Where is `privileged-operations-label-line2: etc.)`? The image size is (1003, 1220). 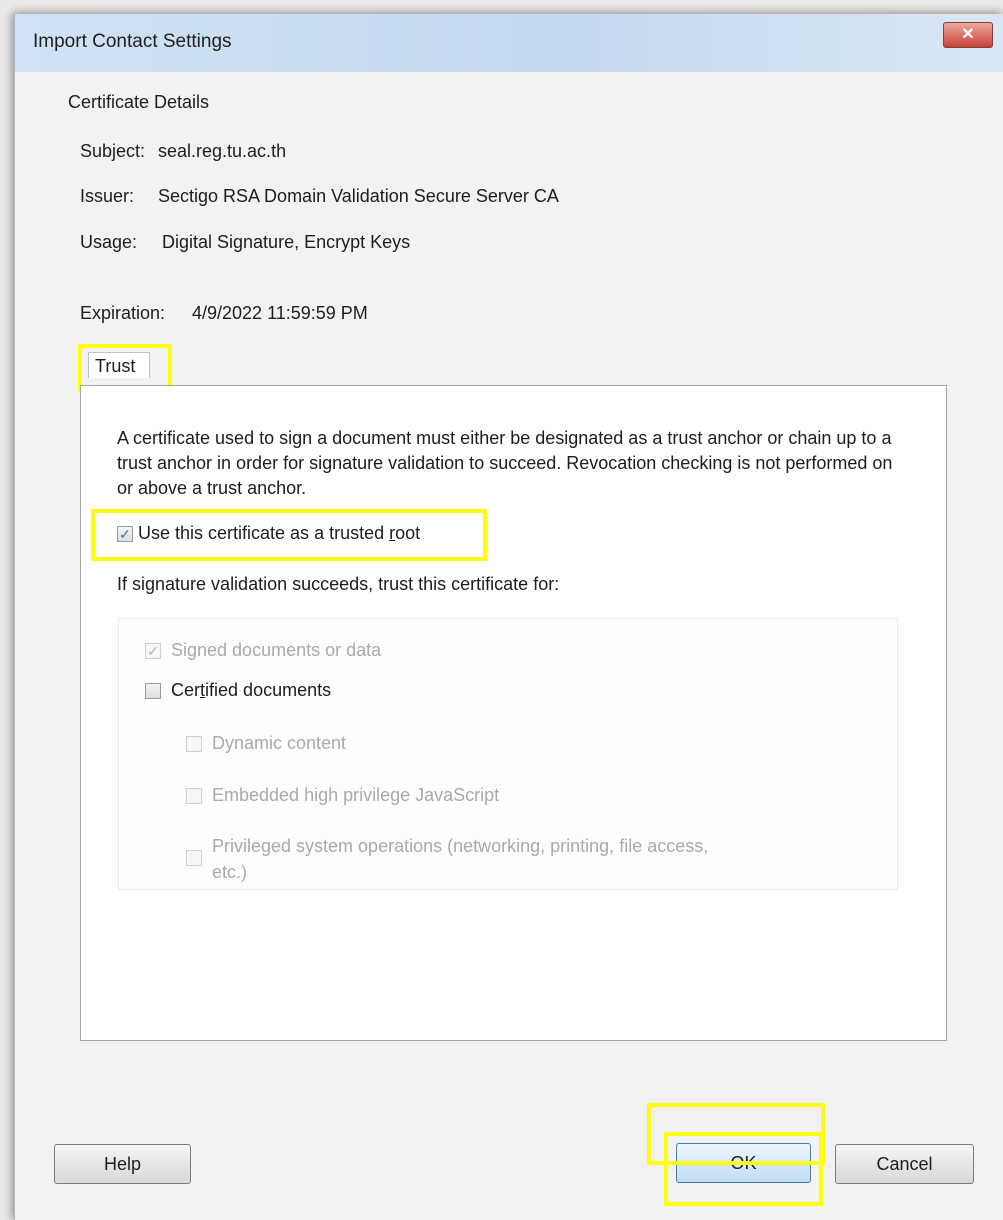
privileged-operations-label-line2: etc.) is located at coordinates (230, 872).